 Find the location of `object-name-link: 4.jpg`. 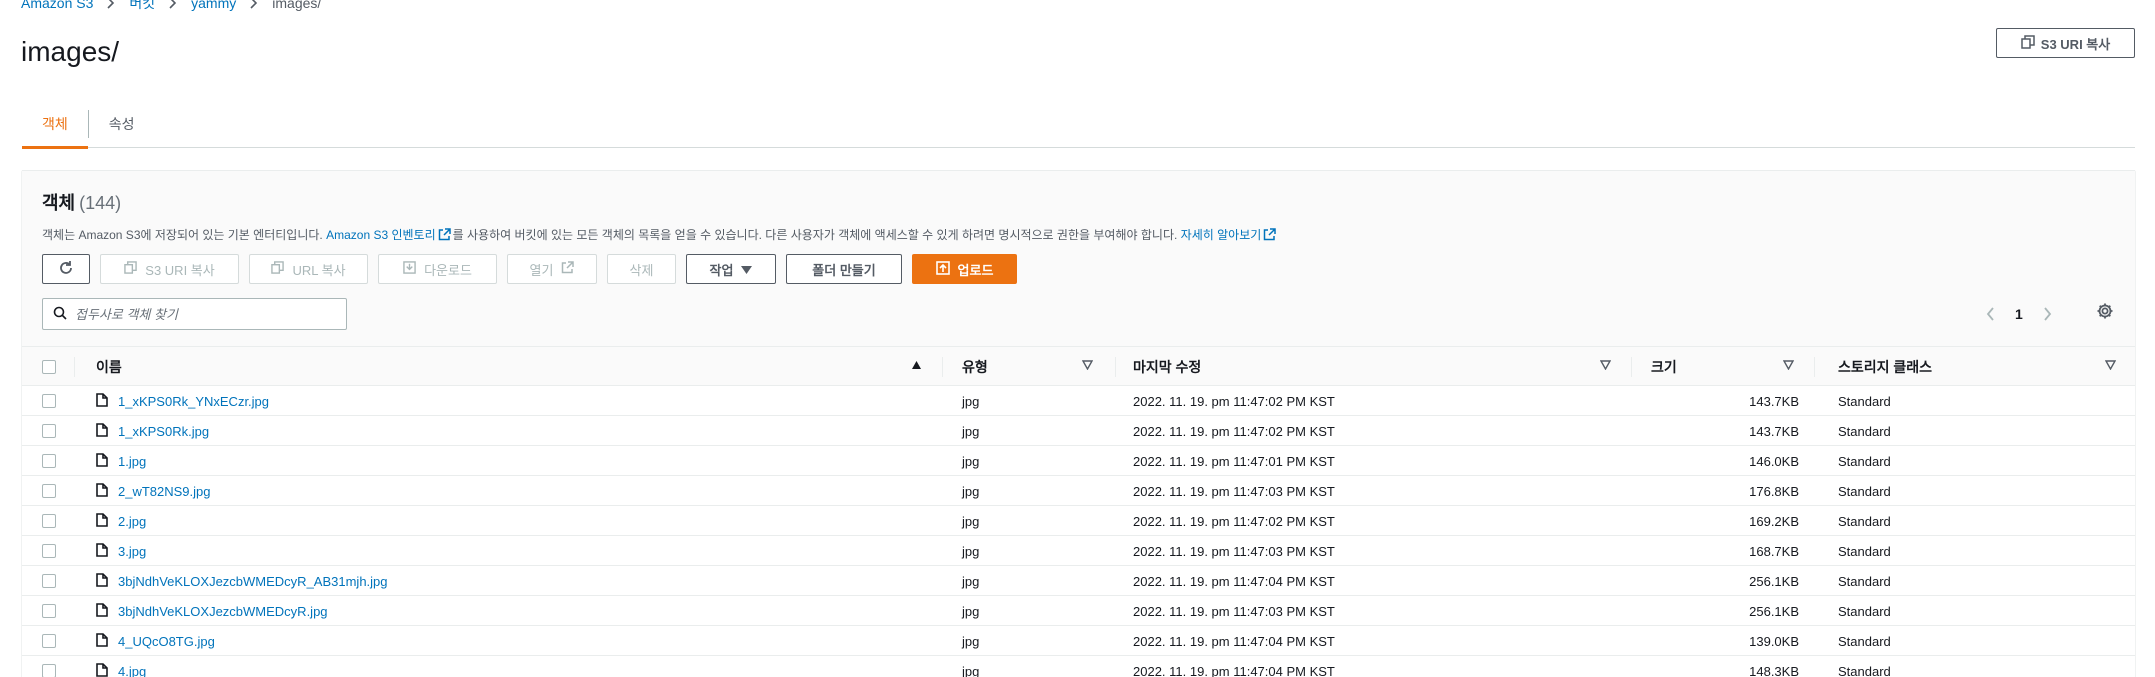

object-name-link: 4.jpg is located at coordinates (132, 670).